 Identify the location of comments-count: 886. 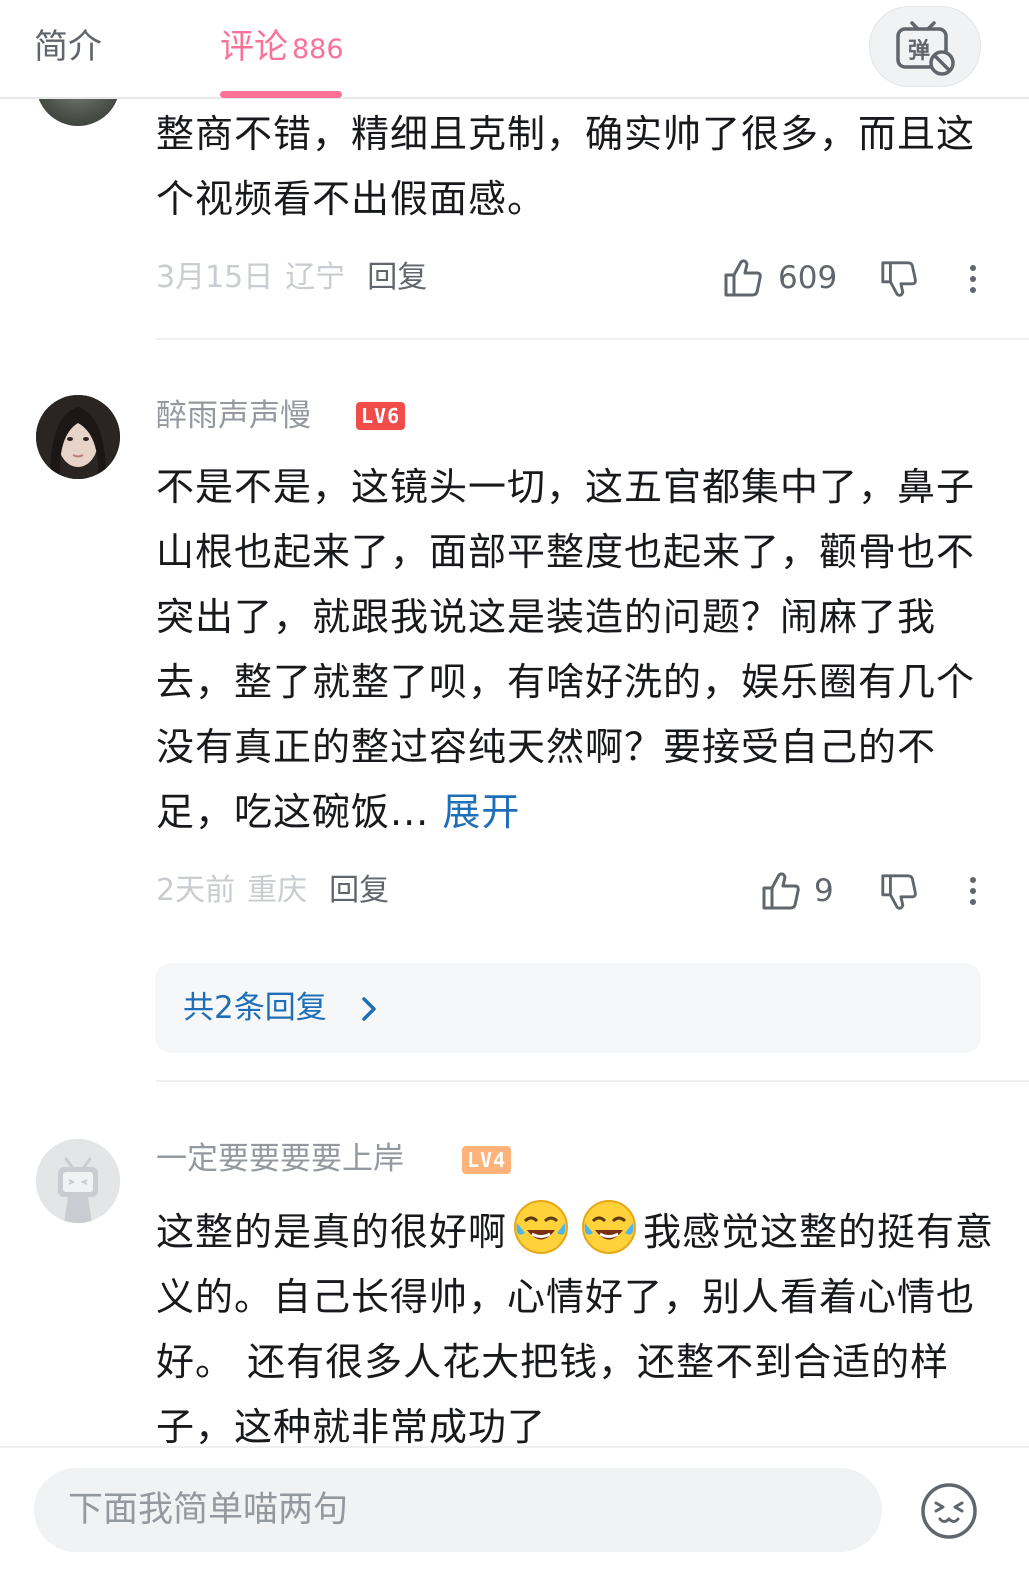
(318, 49).